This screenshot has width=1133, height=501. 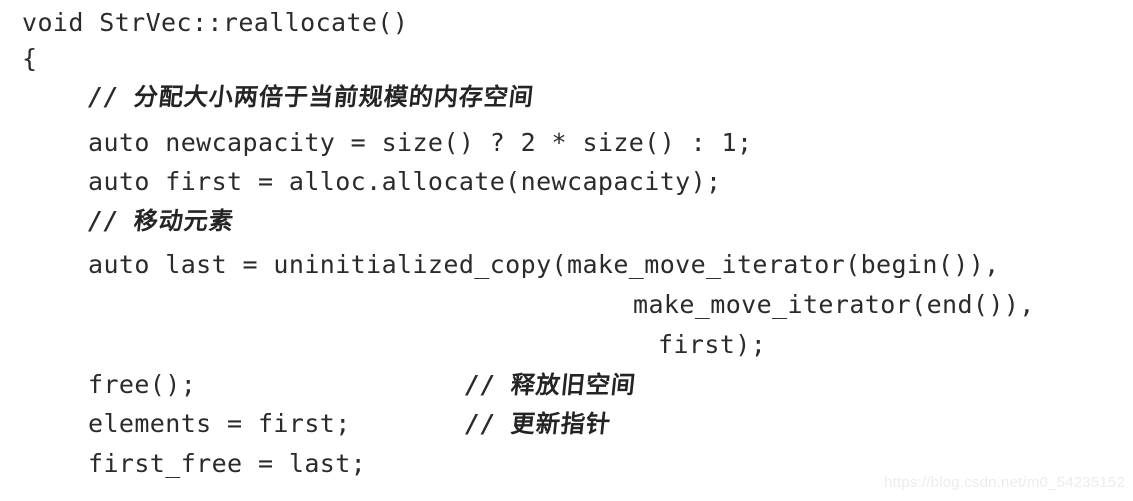 I want to click on code-line-elements-assign: elements = first;, so click(x=219, y=423).